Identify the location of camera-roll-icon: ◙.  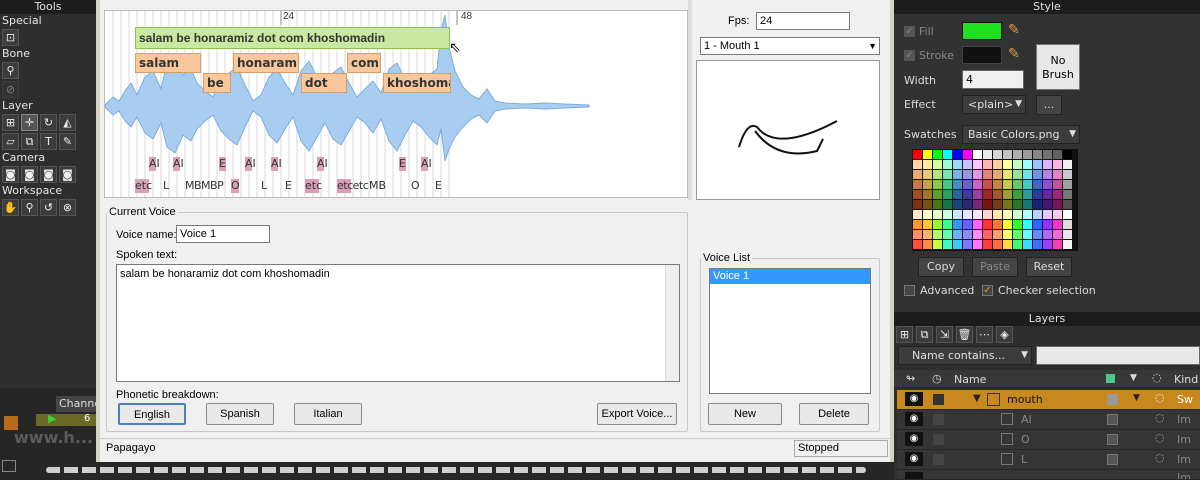
(48, 174).